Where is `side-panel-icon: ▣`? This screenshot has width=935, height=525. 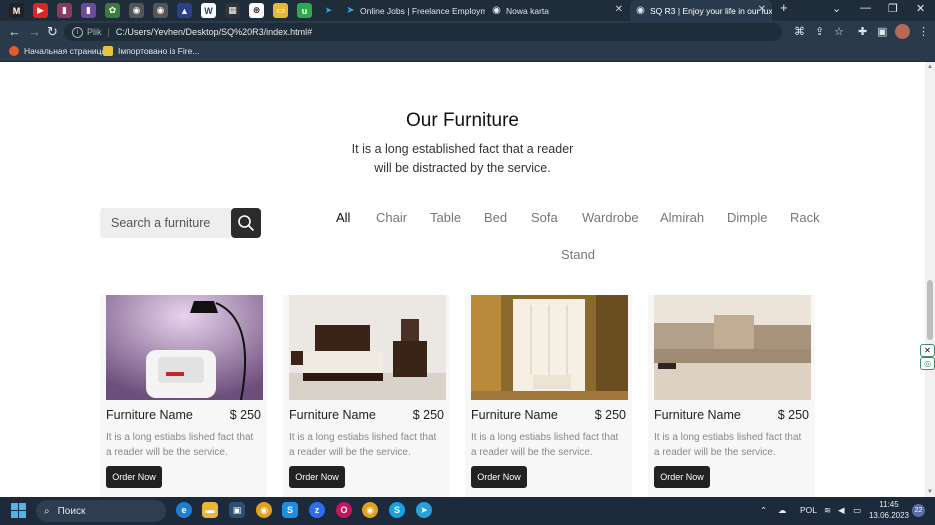 side-panel-icon: ▣ is located at coordinates (882, 31).